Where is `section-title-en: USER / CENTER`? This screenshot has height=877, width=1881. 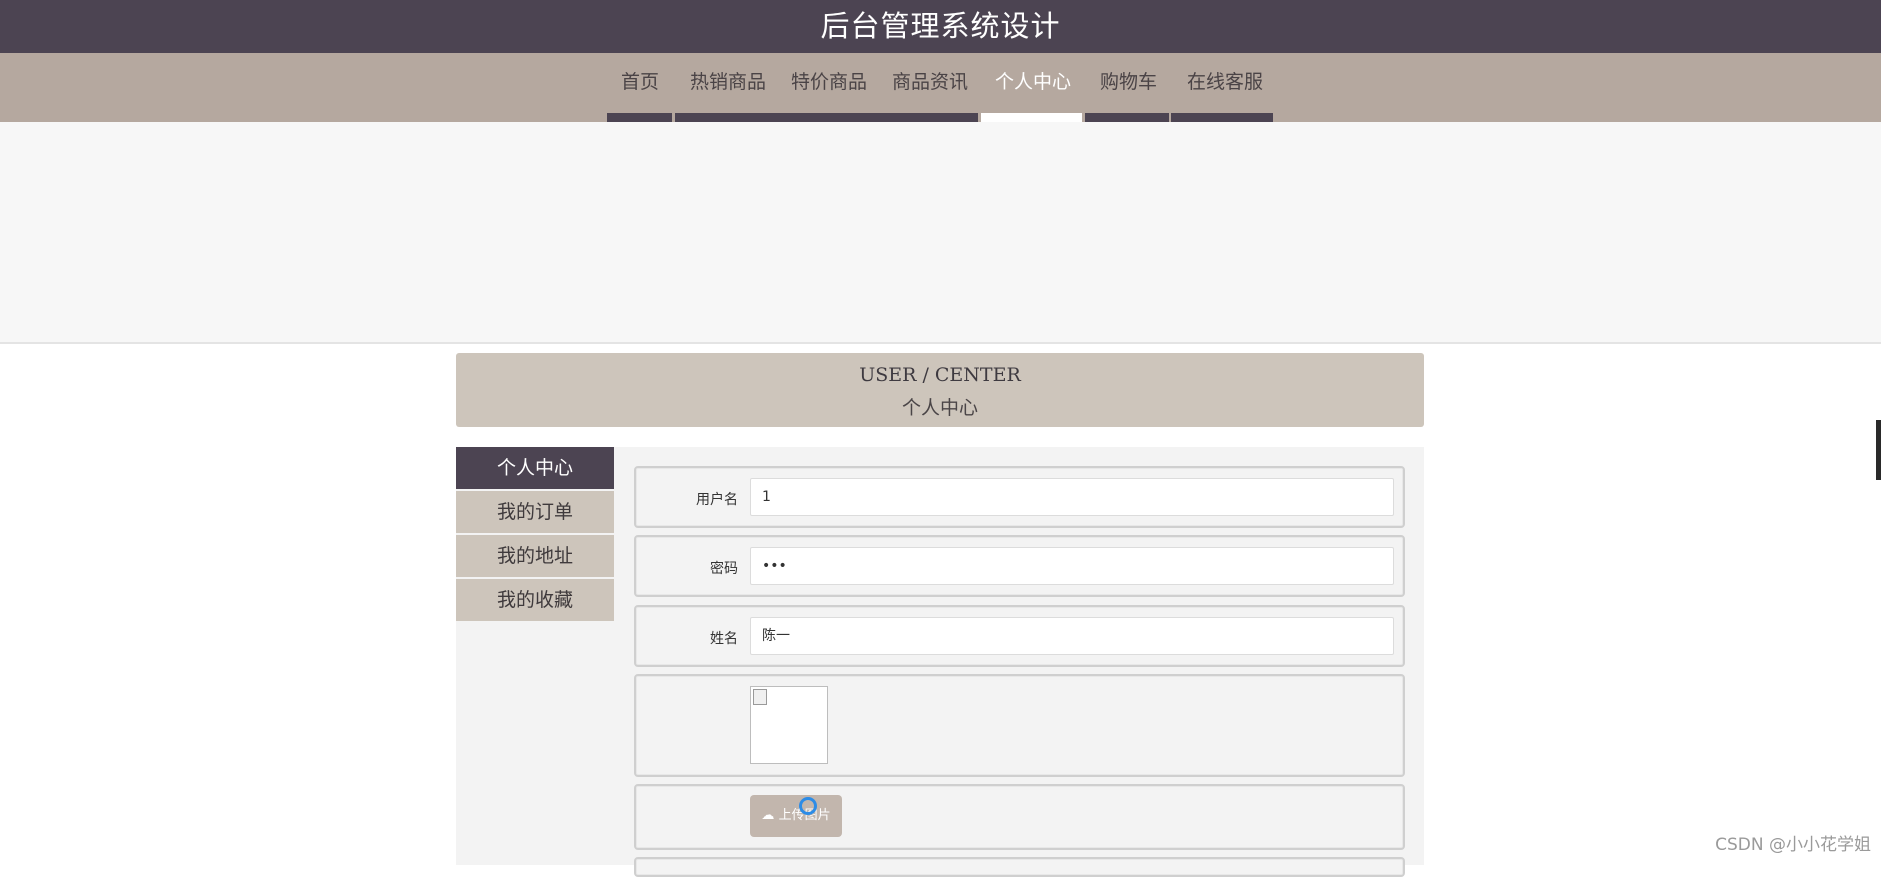
section-title-en: USER / CENTER is located at coordinates (940, 375).